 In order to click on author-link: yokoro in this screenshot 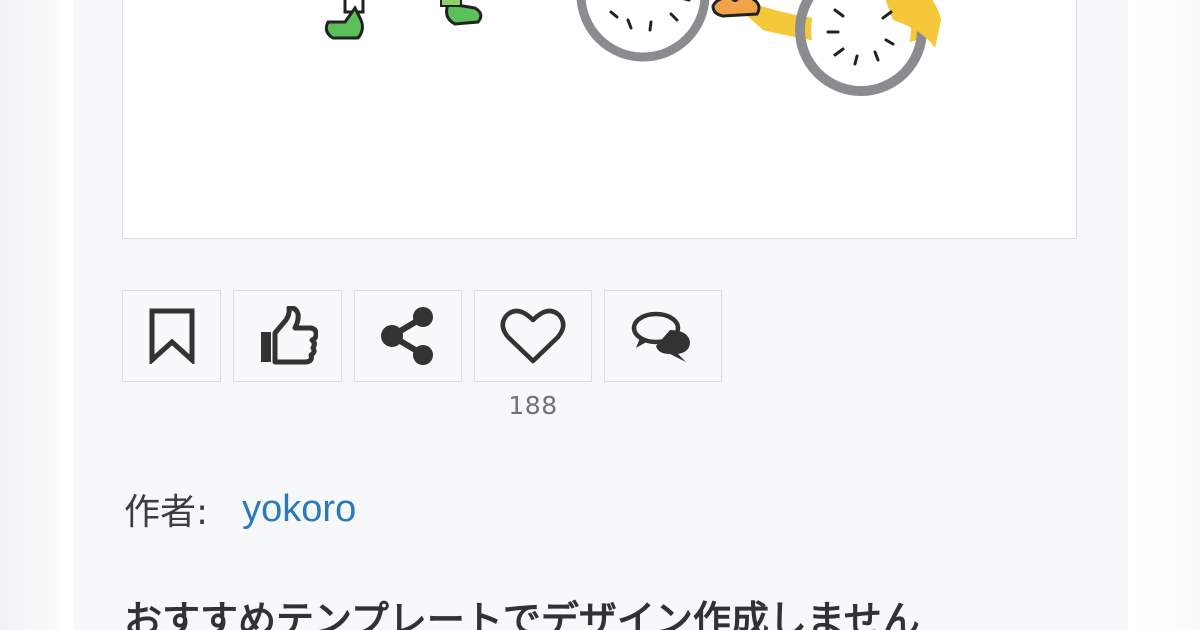, I will do `click(299, 509)`.